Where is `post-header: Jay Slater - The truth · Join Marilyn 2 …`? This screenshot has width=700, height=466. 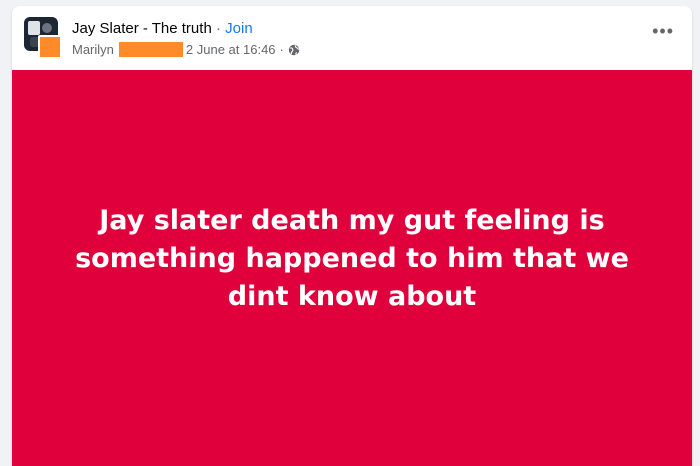 post-header: Jay Slater - The truth · Join Marilyn 2 … is located at coordinates (352, 38).